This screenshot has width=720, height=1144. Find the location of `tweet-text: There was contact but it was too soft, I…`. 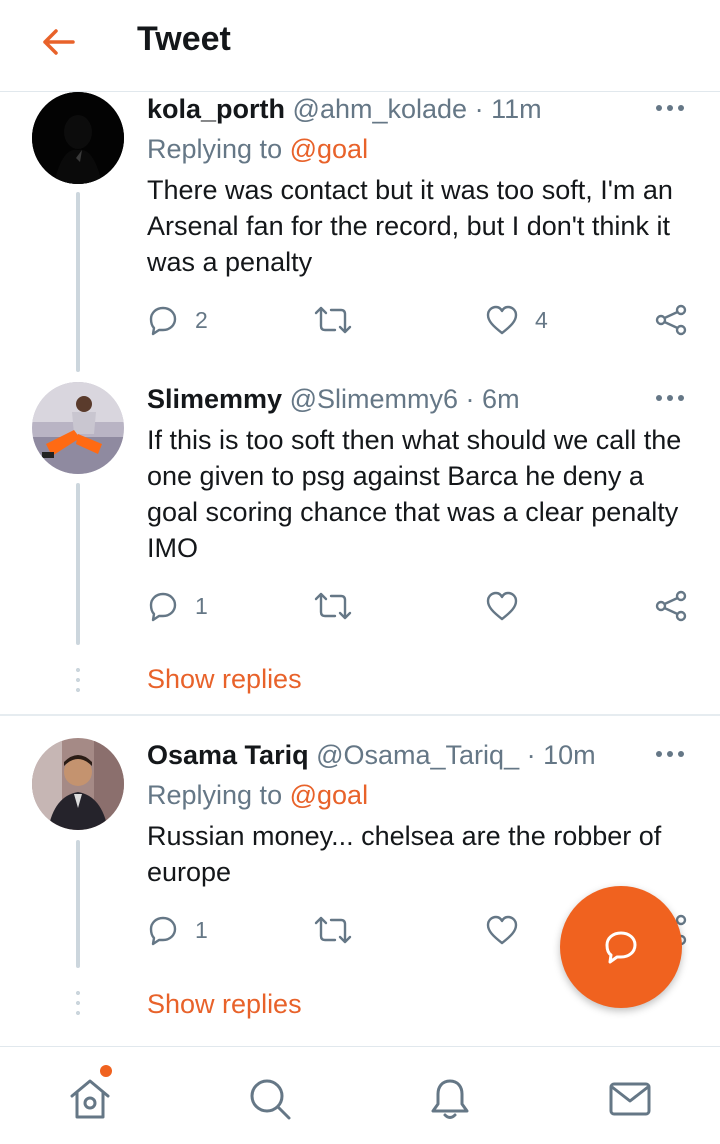

tweet-text: There was contact but it was too soft, I… is located at coordinates (410, 226).